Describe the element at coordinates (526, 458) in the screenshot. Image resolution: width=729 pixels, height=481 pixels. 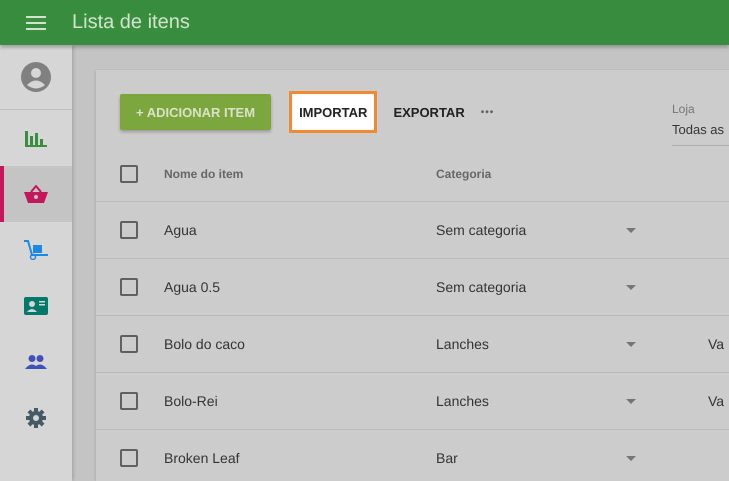
I see `category-select: Bar` at that location.